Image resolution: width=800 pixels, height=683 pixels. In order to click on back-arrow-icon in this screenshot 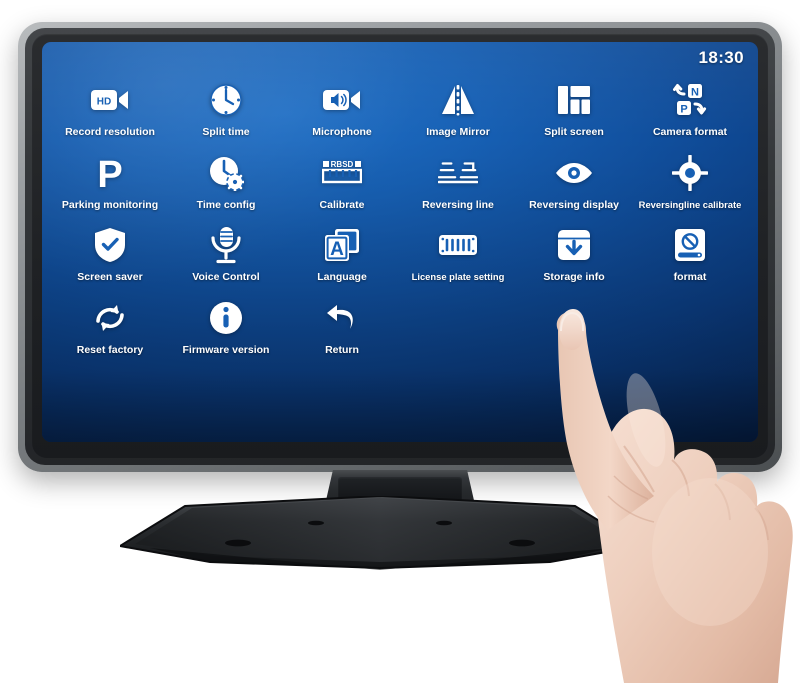, I will do `click(342, 318)`.